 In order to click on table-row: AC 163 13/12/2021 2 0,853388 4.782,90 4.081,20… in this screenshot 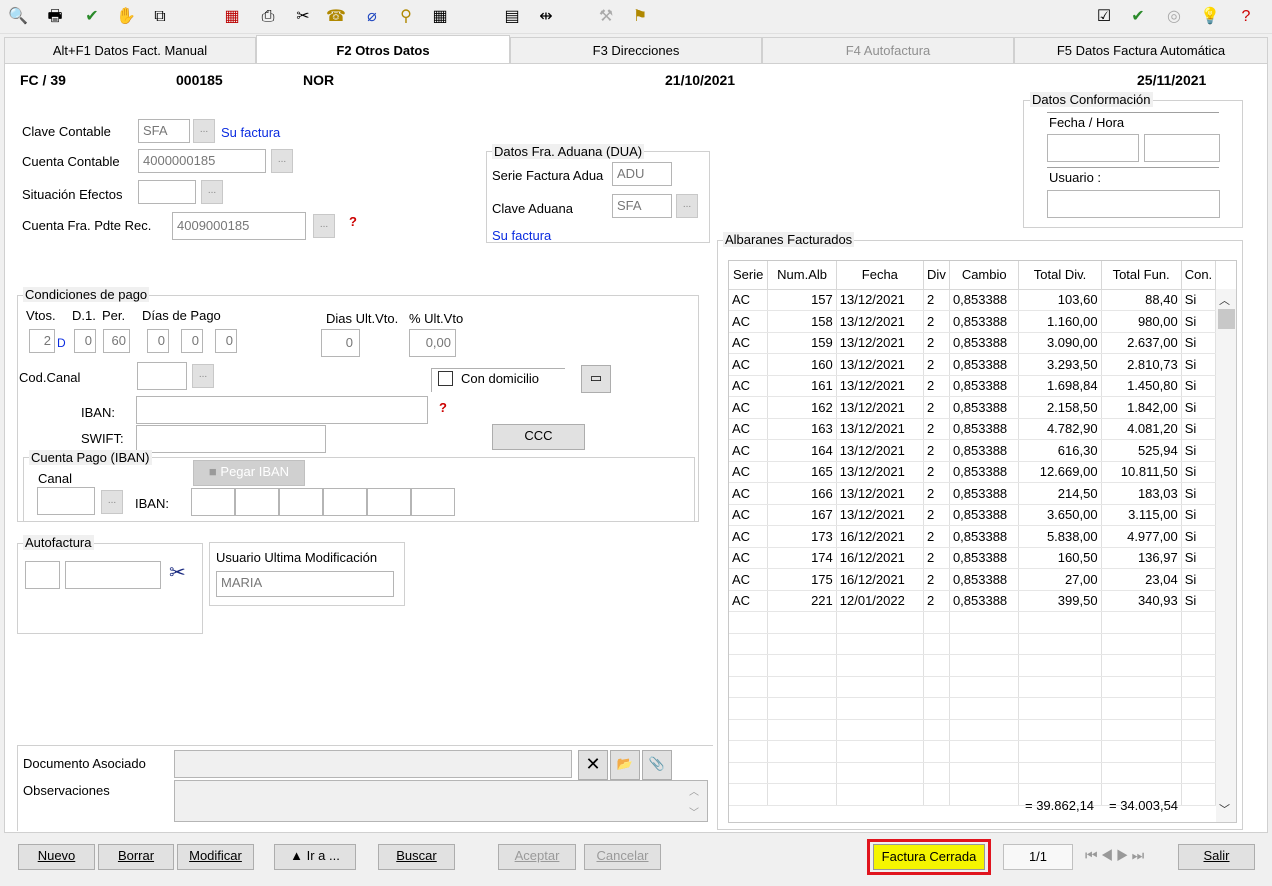, I will do `click(982, 429)`.